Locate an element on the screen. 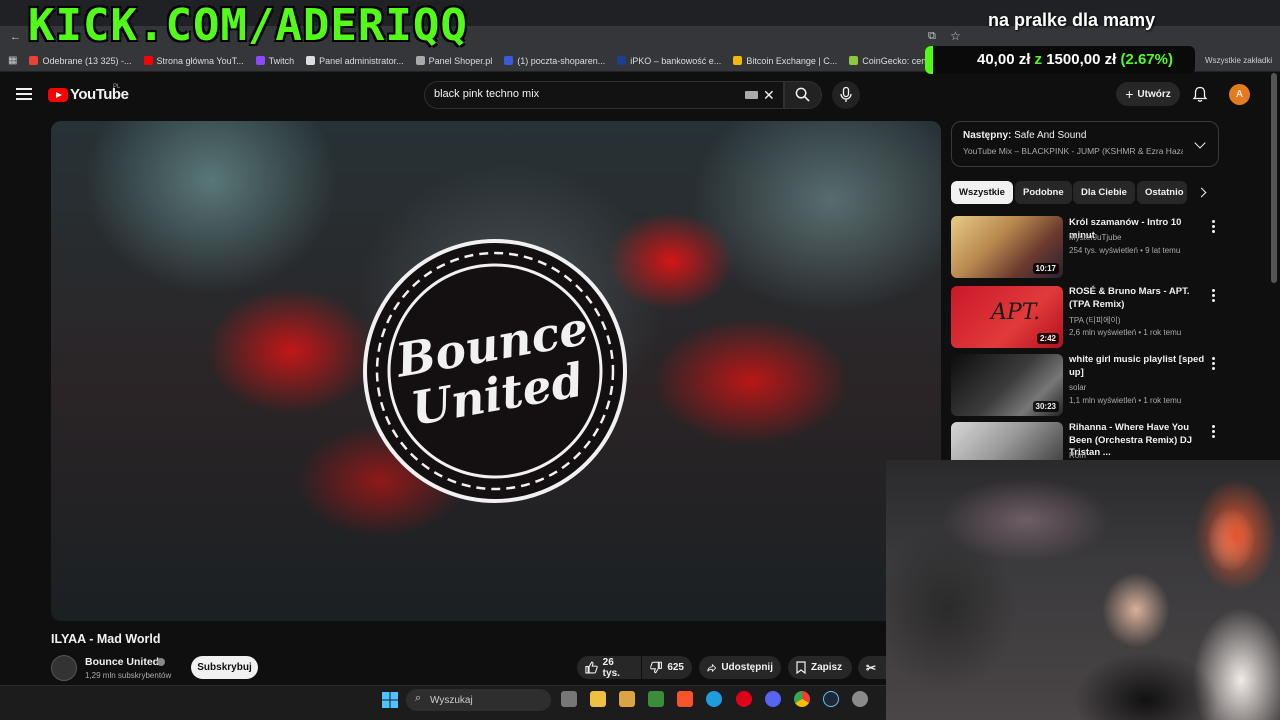 The width and height of the screenshot is (1280, 720). dislike-button: 625 is located at coordinates (667, 667).